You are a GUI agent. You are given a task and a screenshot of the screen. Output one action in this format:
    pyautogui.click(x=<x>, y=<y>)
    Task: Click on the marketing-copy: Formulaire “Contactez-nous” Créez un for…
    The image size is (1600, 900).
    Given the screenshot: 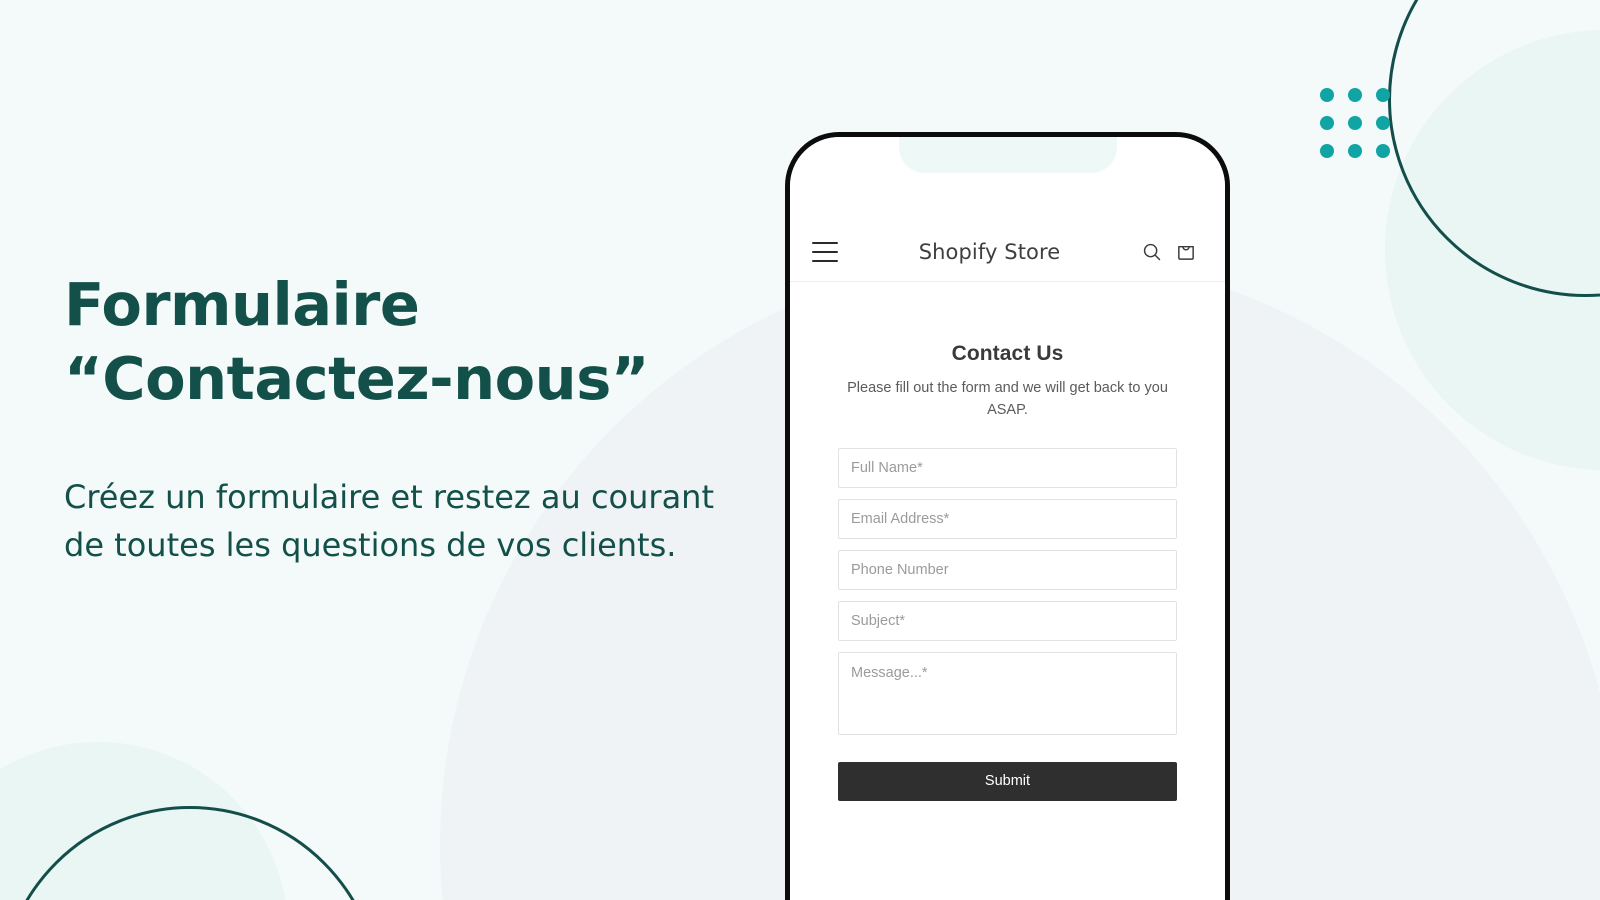 What is the action you would take?
    pyautogui.click(x=414, y=419)
    